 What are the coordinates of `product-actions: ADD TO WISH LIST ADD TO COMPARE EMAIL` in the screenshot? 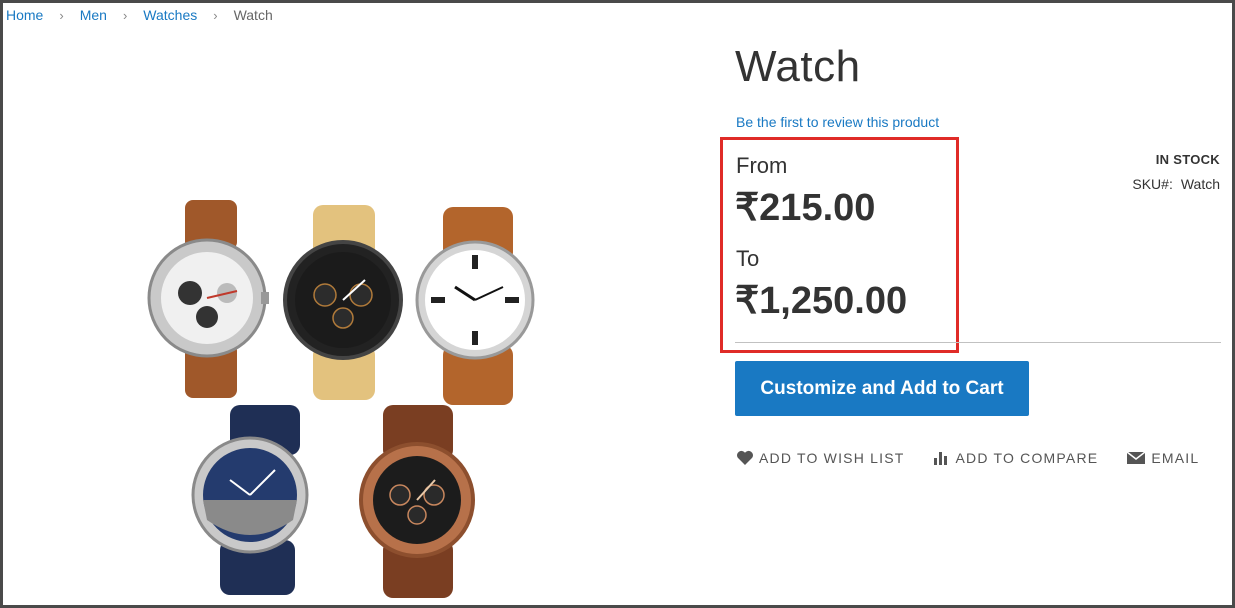 It's located at (967, 458).